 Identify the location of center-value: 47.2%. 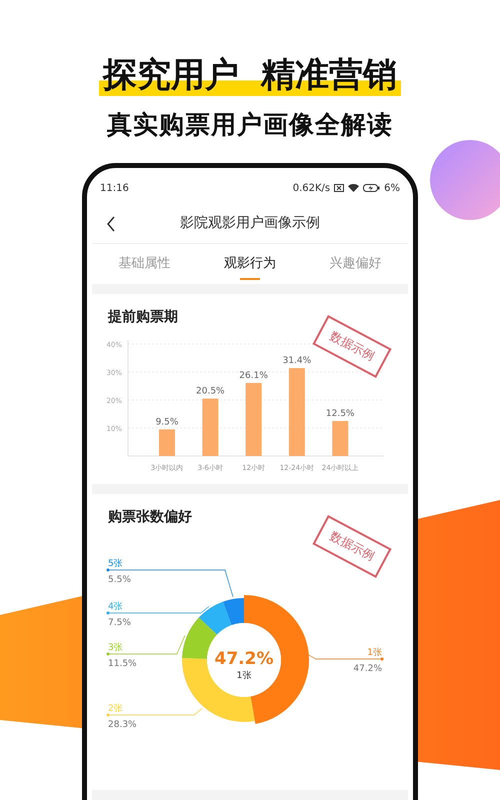
(244, 659).